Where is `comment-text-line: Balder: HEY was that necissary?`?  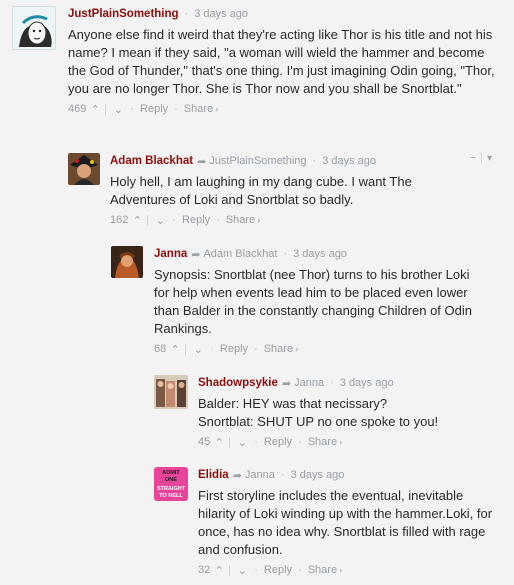
comment-text-line: Balder: HEY was that necissary? is located at coordinates (293, 403).